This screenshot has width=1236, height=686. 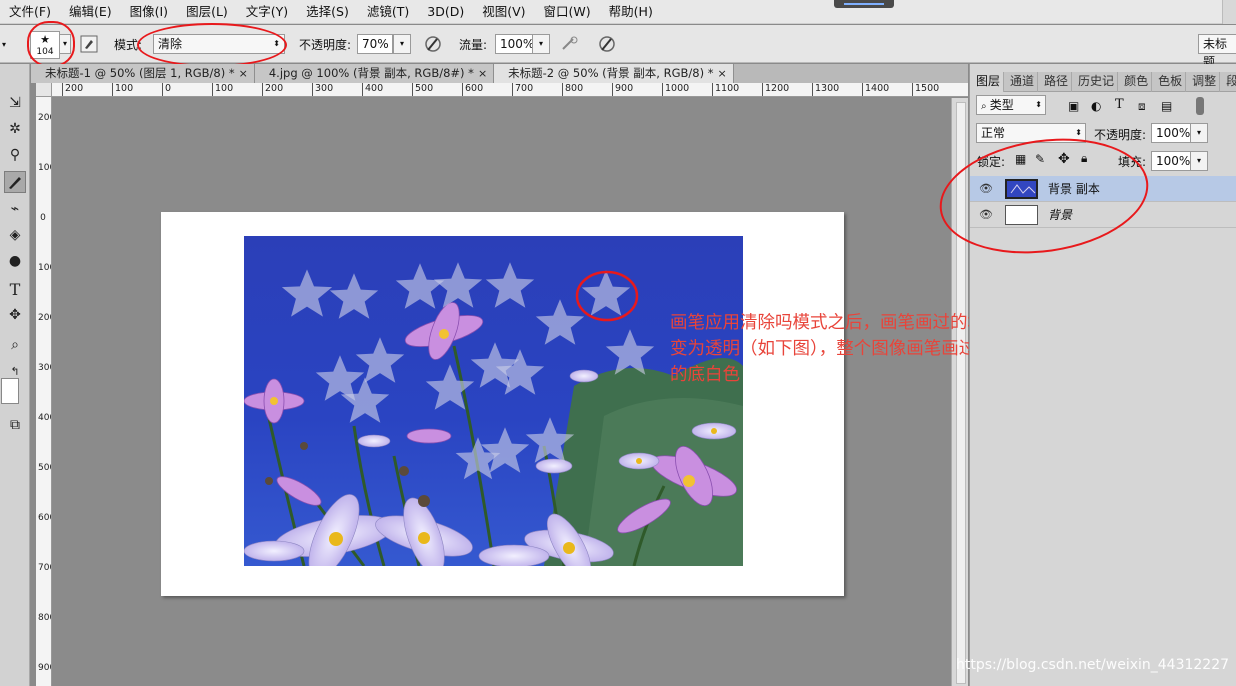 I want to click on tab-paragraph: 段落, so click(x=1228, y=82).